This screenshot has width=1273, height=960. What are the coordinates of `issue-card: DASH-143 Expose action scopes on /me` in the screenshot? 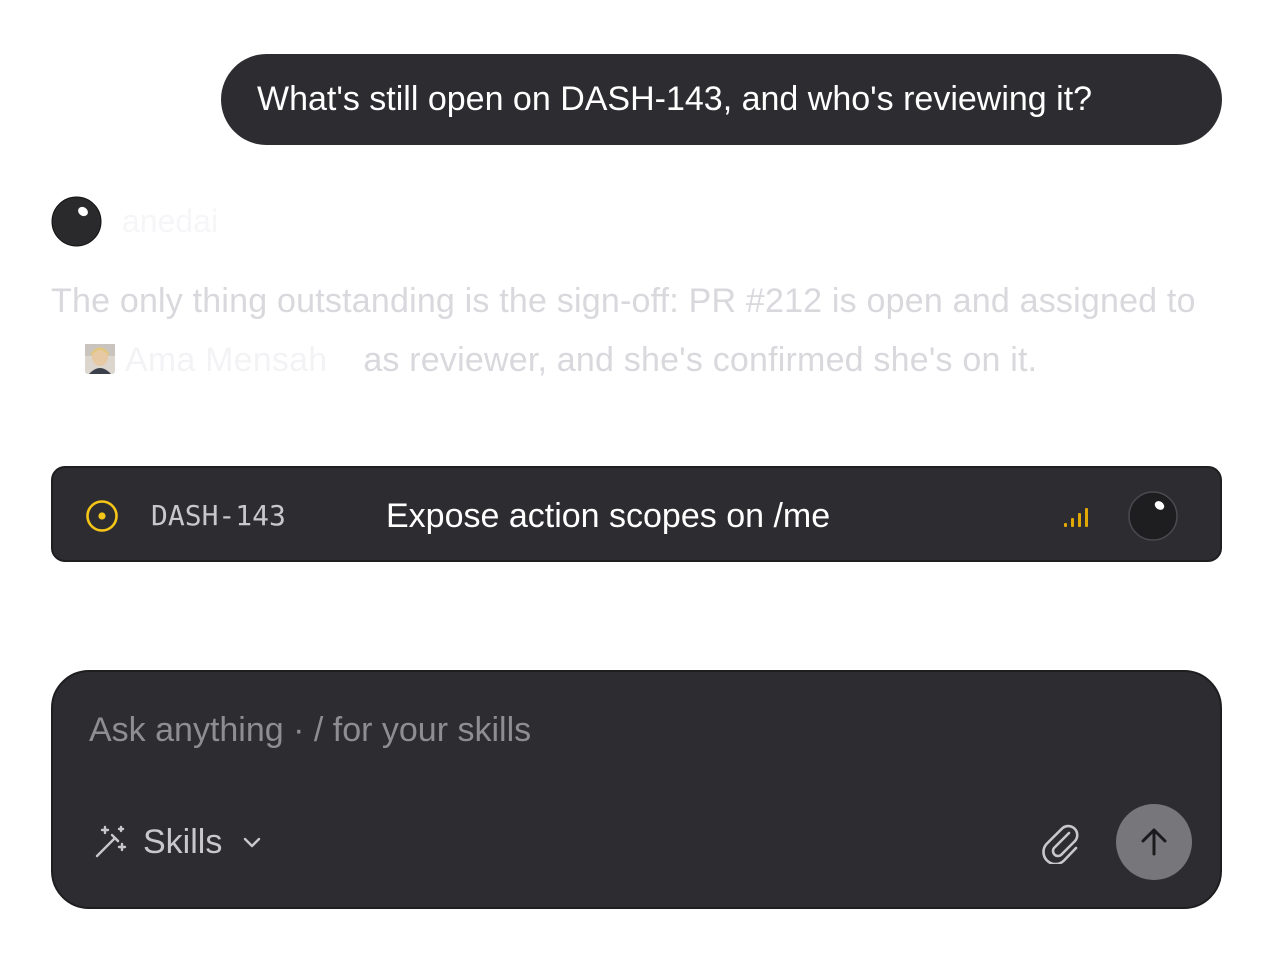 It's located at (636, 514).